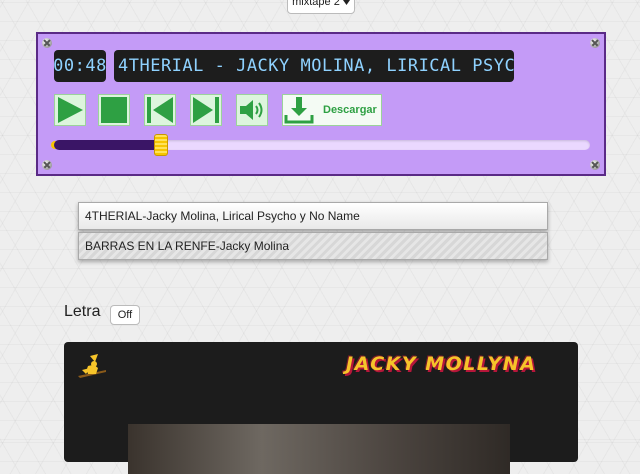  Describe the element at coordinates (108, 145) in the screenshot. I see `progress-fill` at that location.